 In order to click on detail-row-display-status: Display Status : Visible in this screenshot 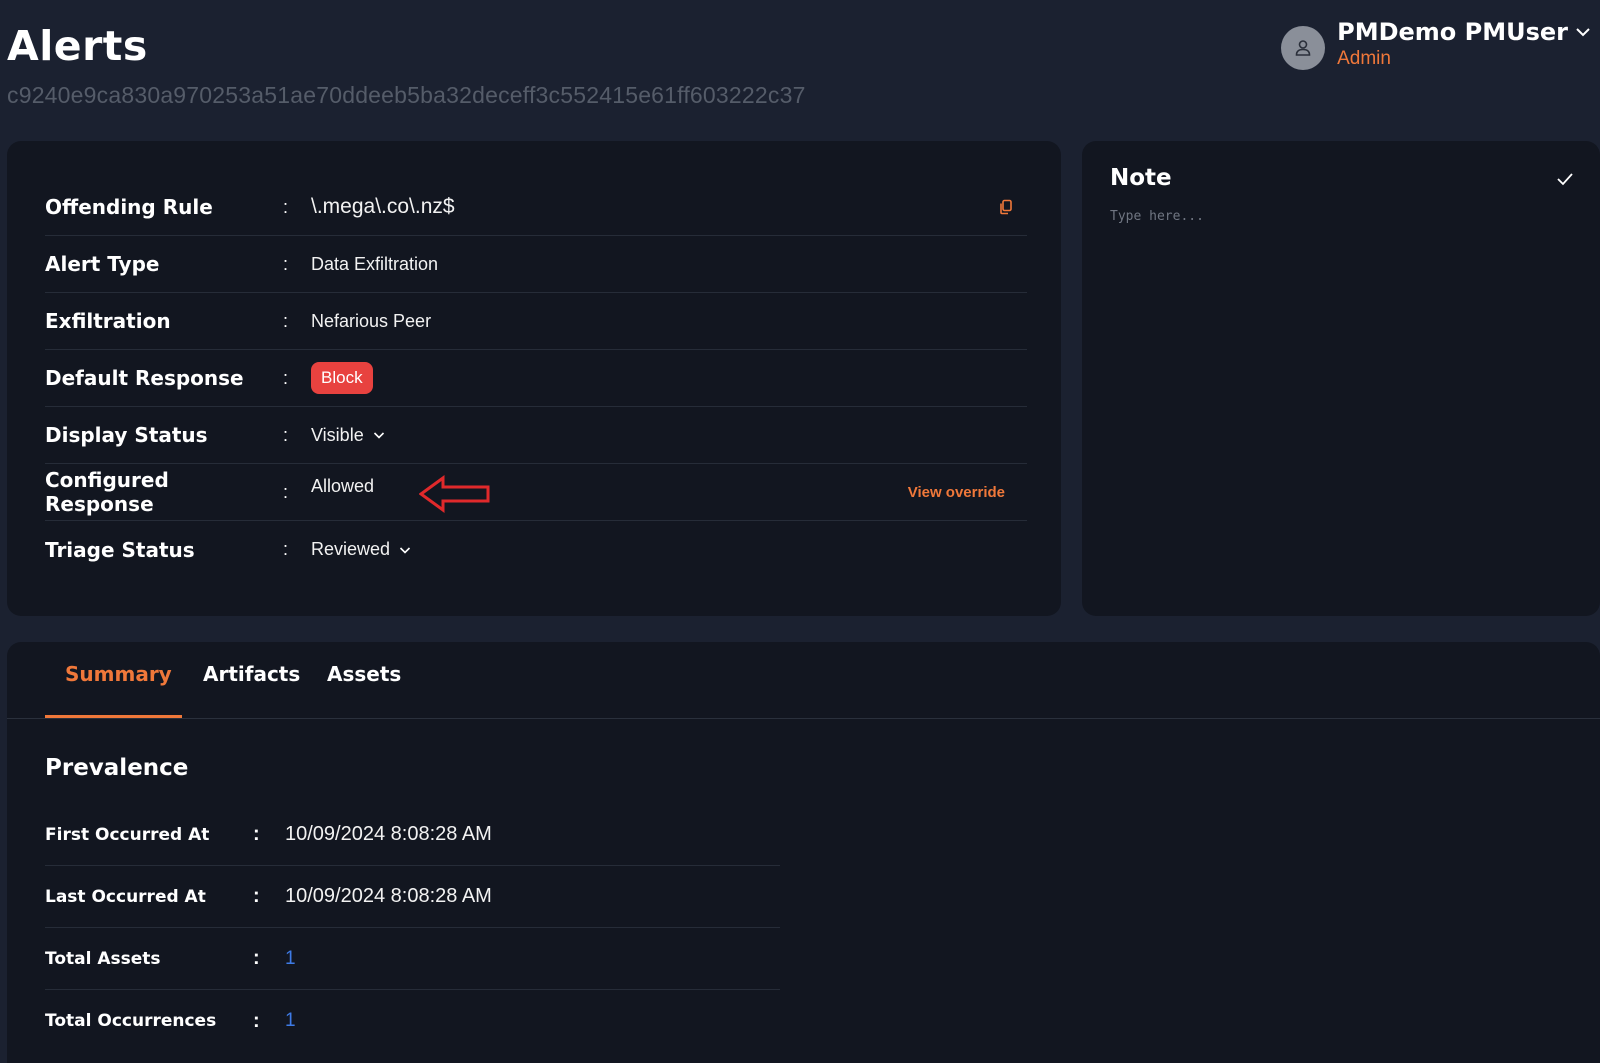, I will do `click(536, 435)`.